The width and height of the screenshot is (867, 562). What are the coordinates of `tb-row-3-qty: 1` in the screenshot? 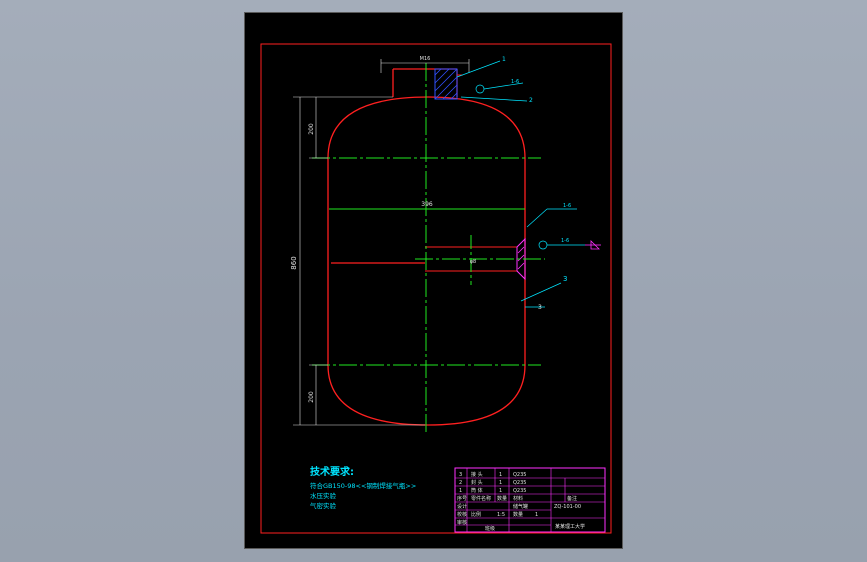 It's located at (500, 491).